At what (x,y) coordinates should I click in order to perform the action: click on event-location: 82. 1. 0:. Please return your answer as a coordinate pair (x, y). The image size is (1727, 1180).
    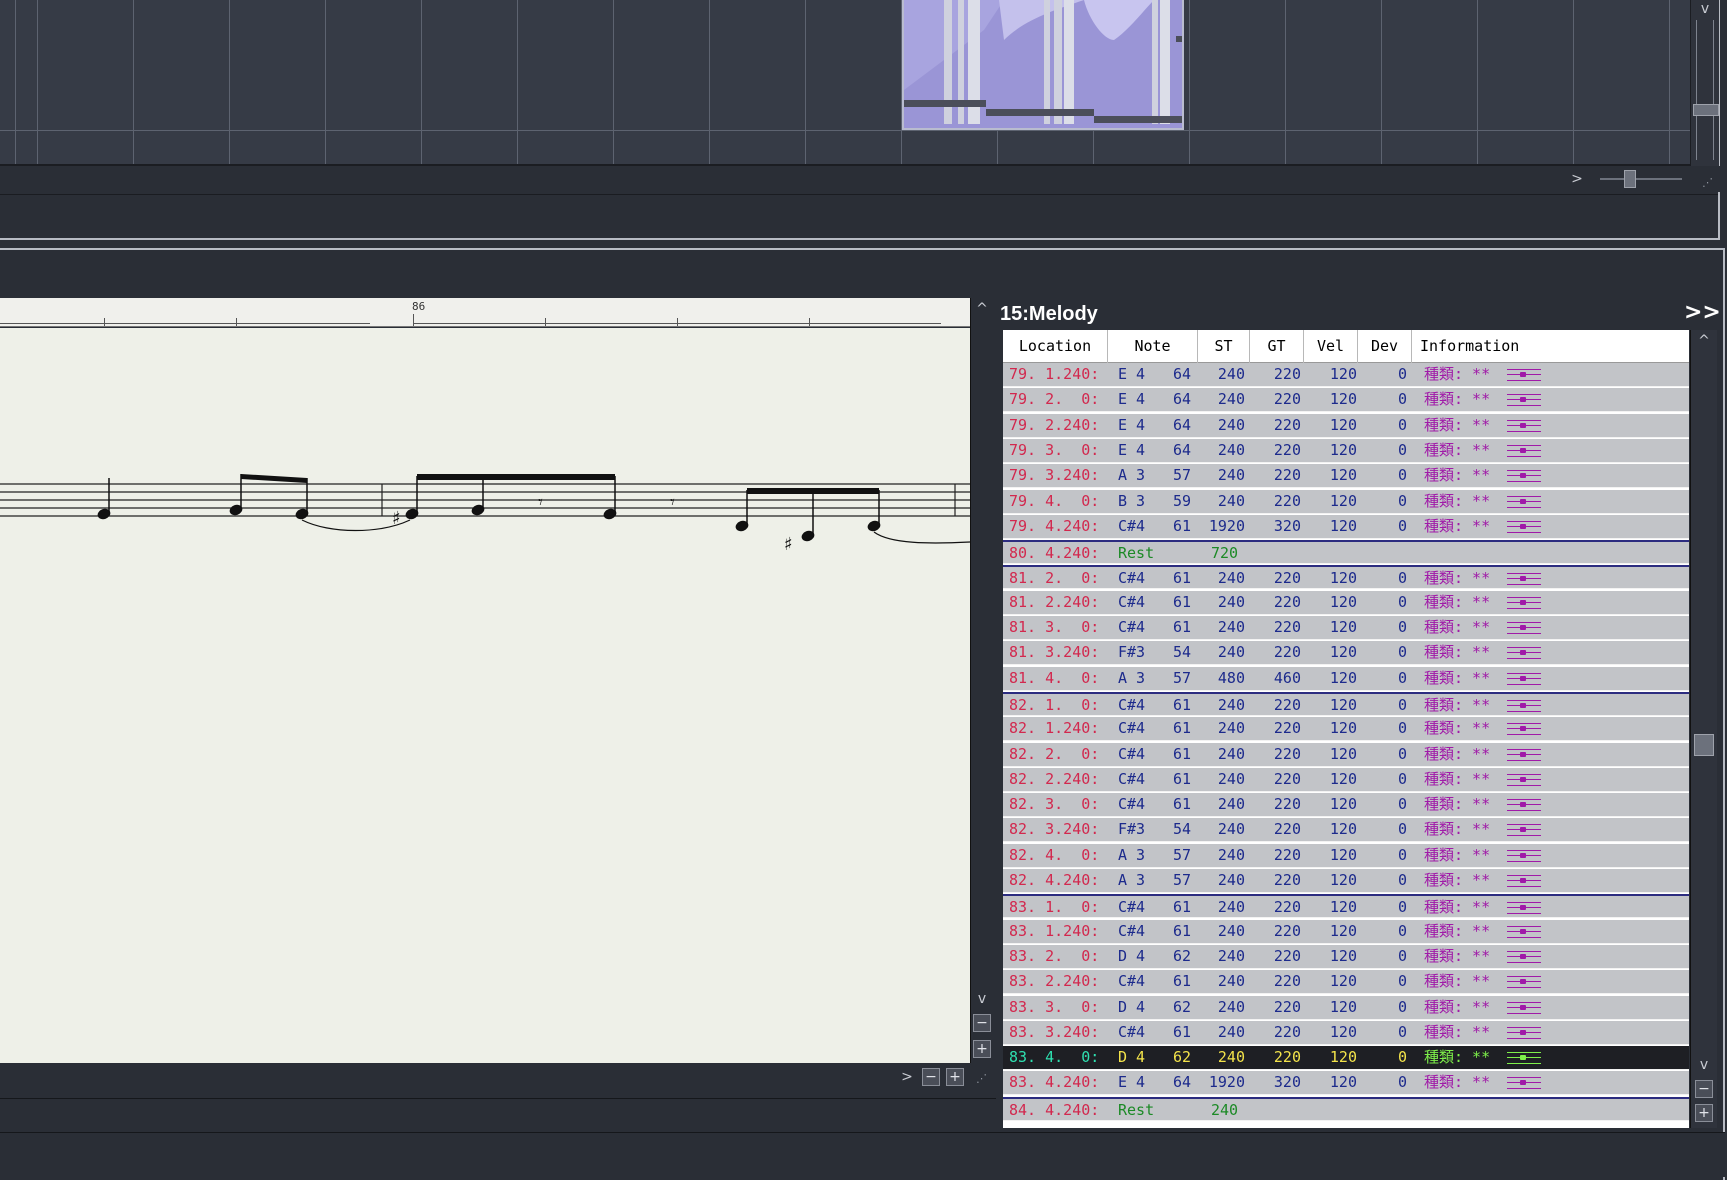
    Looking at the image, I should click on (1055, 706).